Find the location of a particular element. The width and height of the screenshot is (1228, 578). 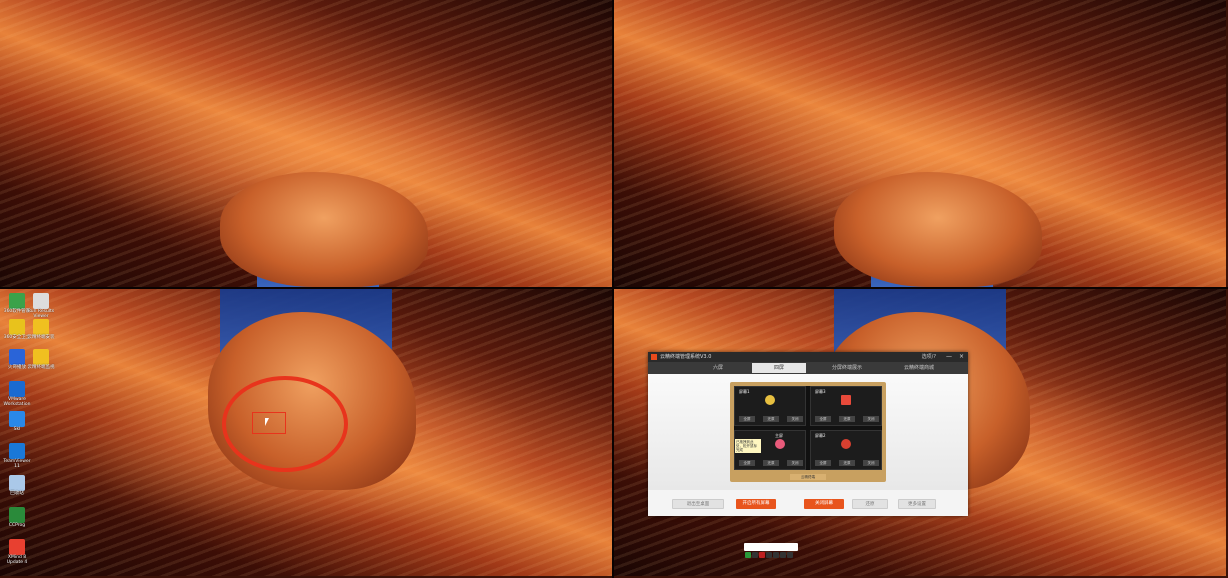

recycle-bin-icon is located at coordinates (17, 483).